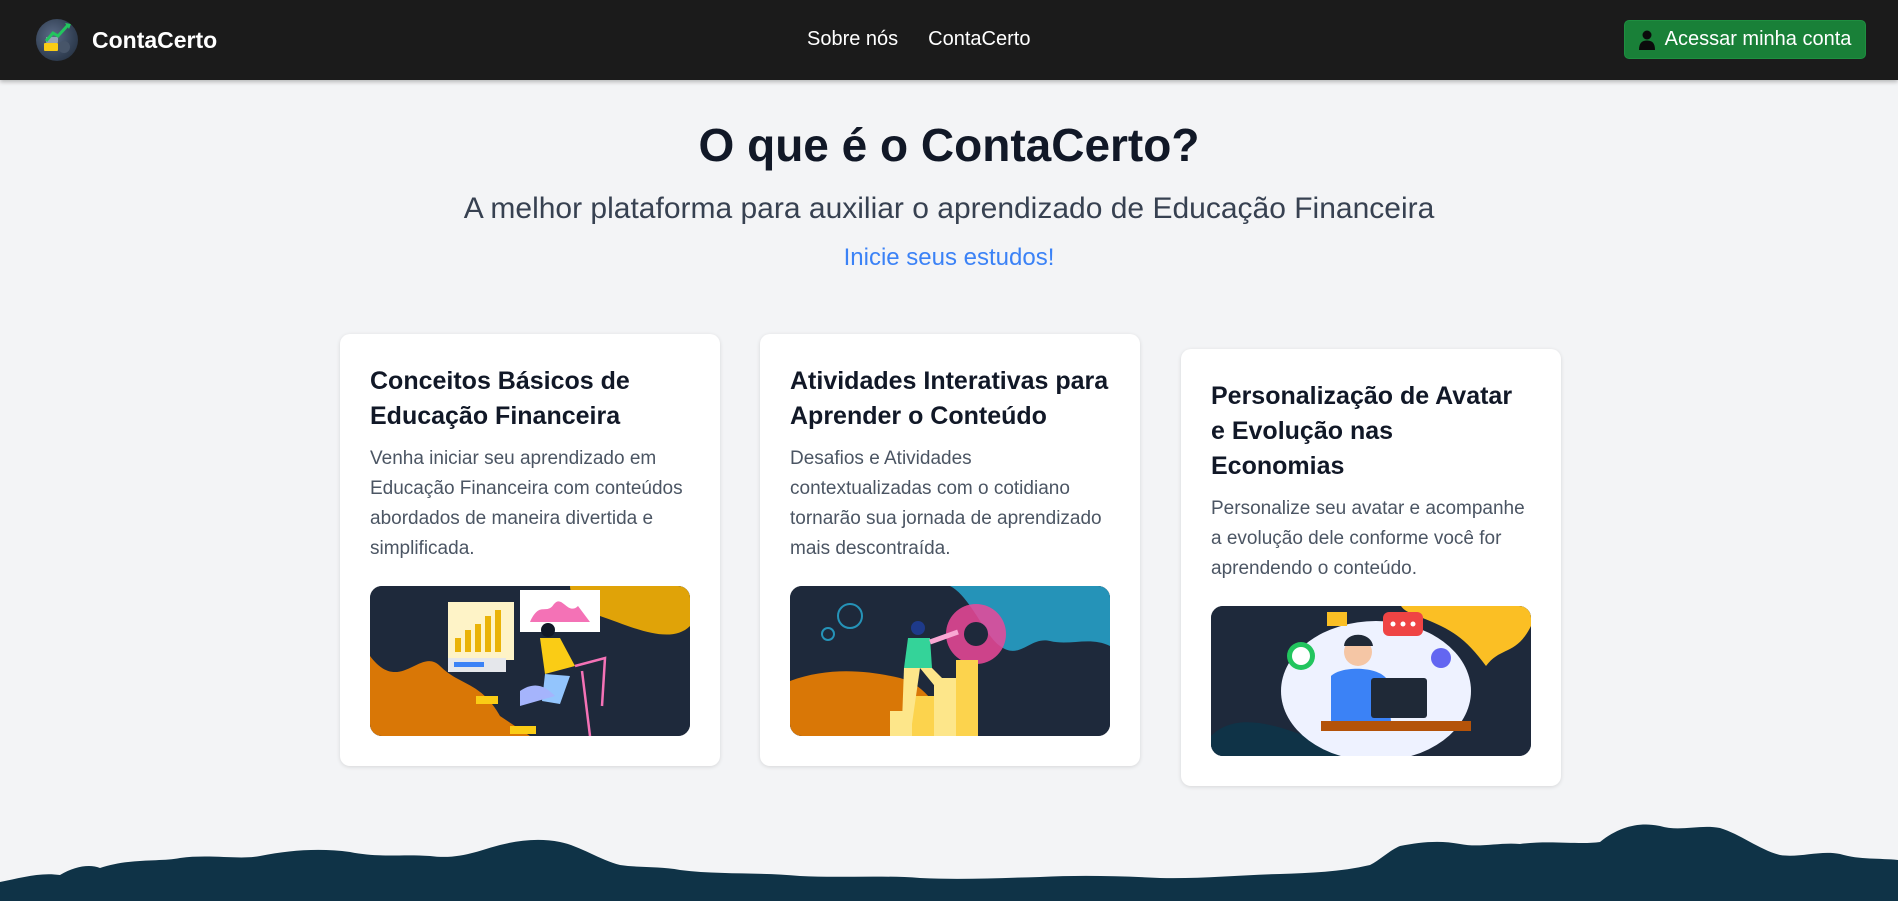 The height and width of the screenshot is (901, 1898). I want to click on login-button: Acessar minha conta, so click(1745, 39).